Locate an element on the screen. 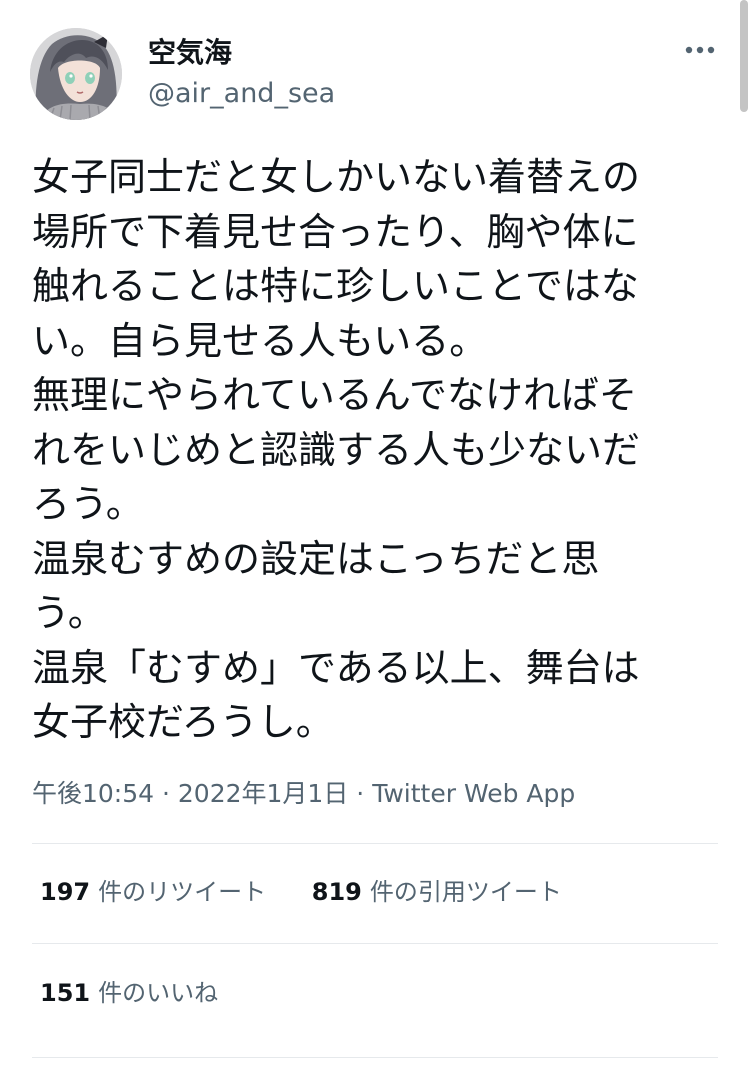 This screenshot has width=750, height=1070. tweet-text-line: 触れることは特に珍しいことではな is located at coordinates (335, 286).